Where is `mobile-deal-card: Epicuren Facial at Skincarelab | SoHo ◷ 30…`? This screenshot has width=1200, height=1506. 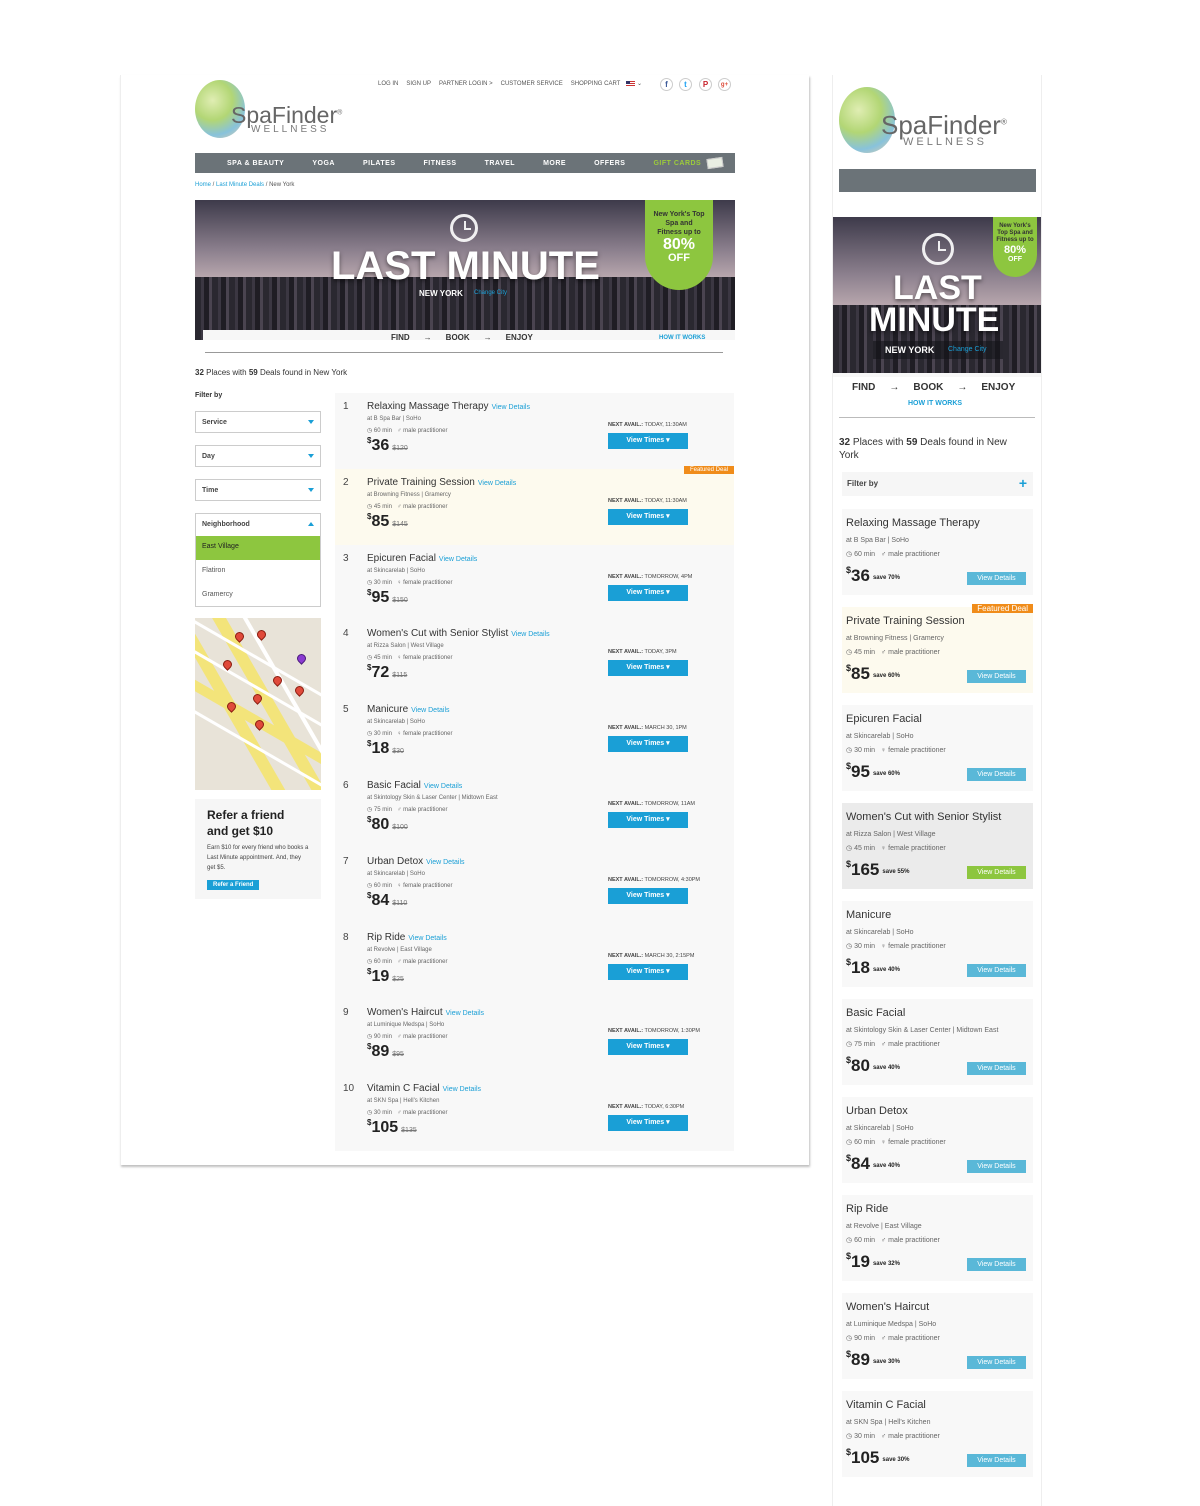 mobile-deal-card: Epicuren Facial at Skincarelab | SoHo ◷ 30… is located at coordinates (937, 748).